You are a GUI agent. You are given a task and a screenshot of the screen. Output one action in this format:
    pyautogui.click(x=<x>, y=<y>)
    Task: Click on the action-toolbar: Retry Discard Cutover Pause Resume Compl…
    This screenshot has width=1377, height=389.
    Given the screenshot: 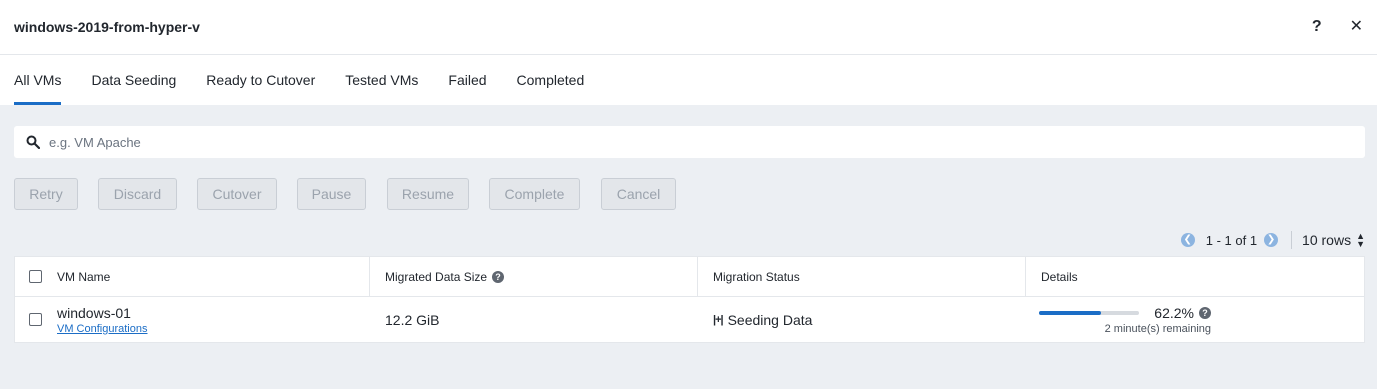 What is the action you would take?
    pyautogui.click(x=345, y=194)
    